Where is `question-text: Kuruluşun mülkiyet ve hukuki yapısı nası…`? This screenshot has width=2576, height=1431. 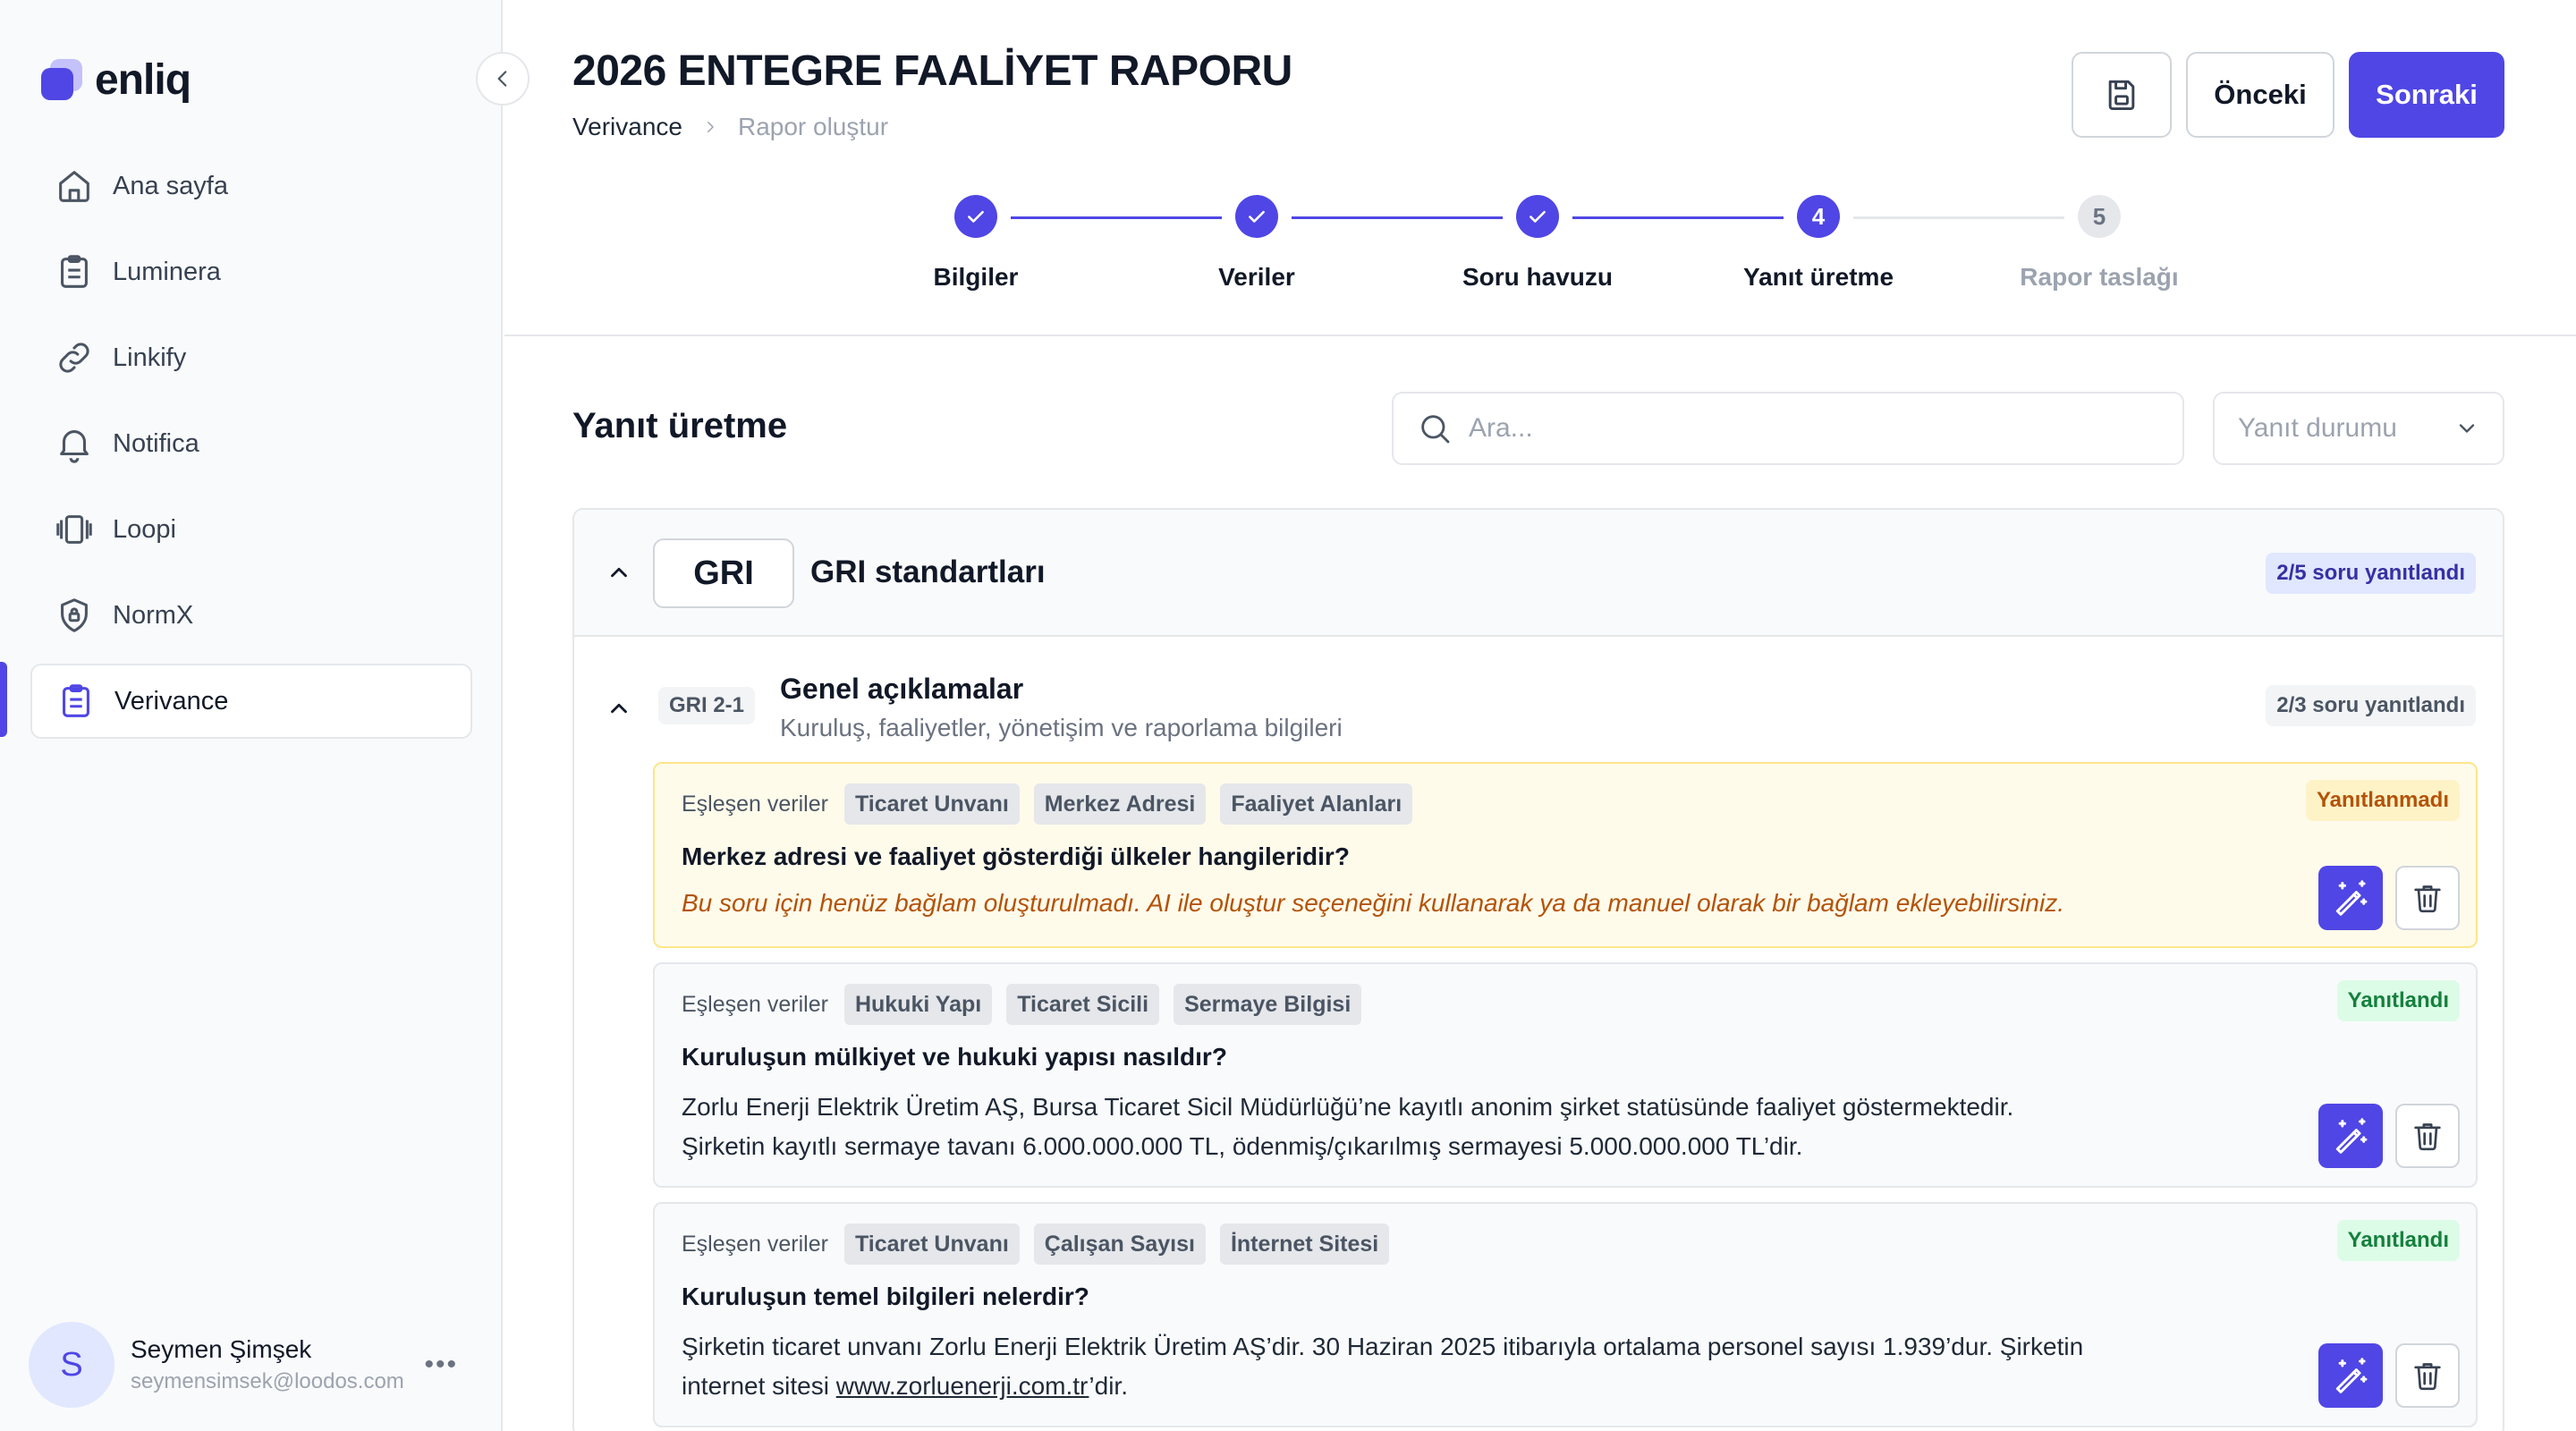 question-text: Kuruluşun mülkiyet ve hukuki yapısı nası… is located at coordinates (954, 1057).